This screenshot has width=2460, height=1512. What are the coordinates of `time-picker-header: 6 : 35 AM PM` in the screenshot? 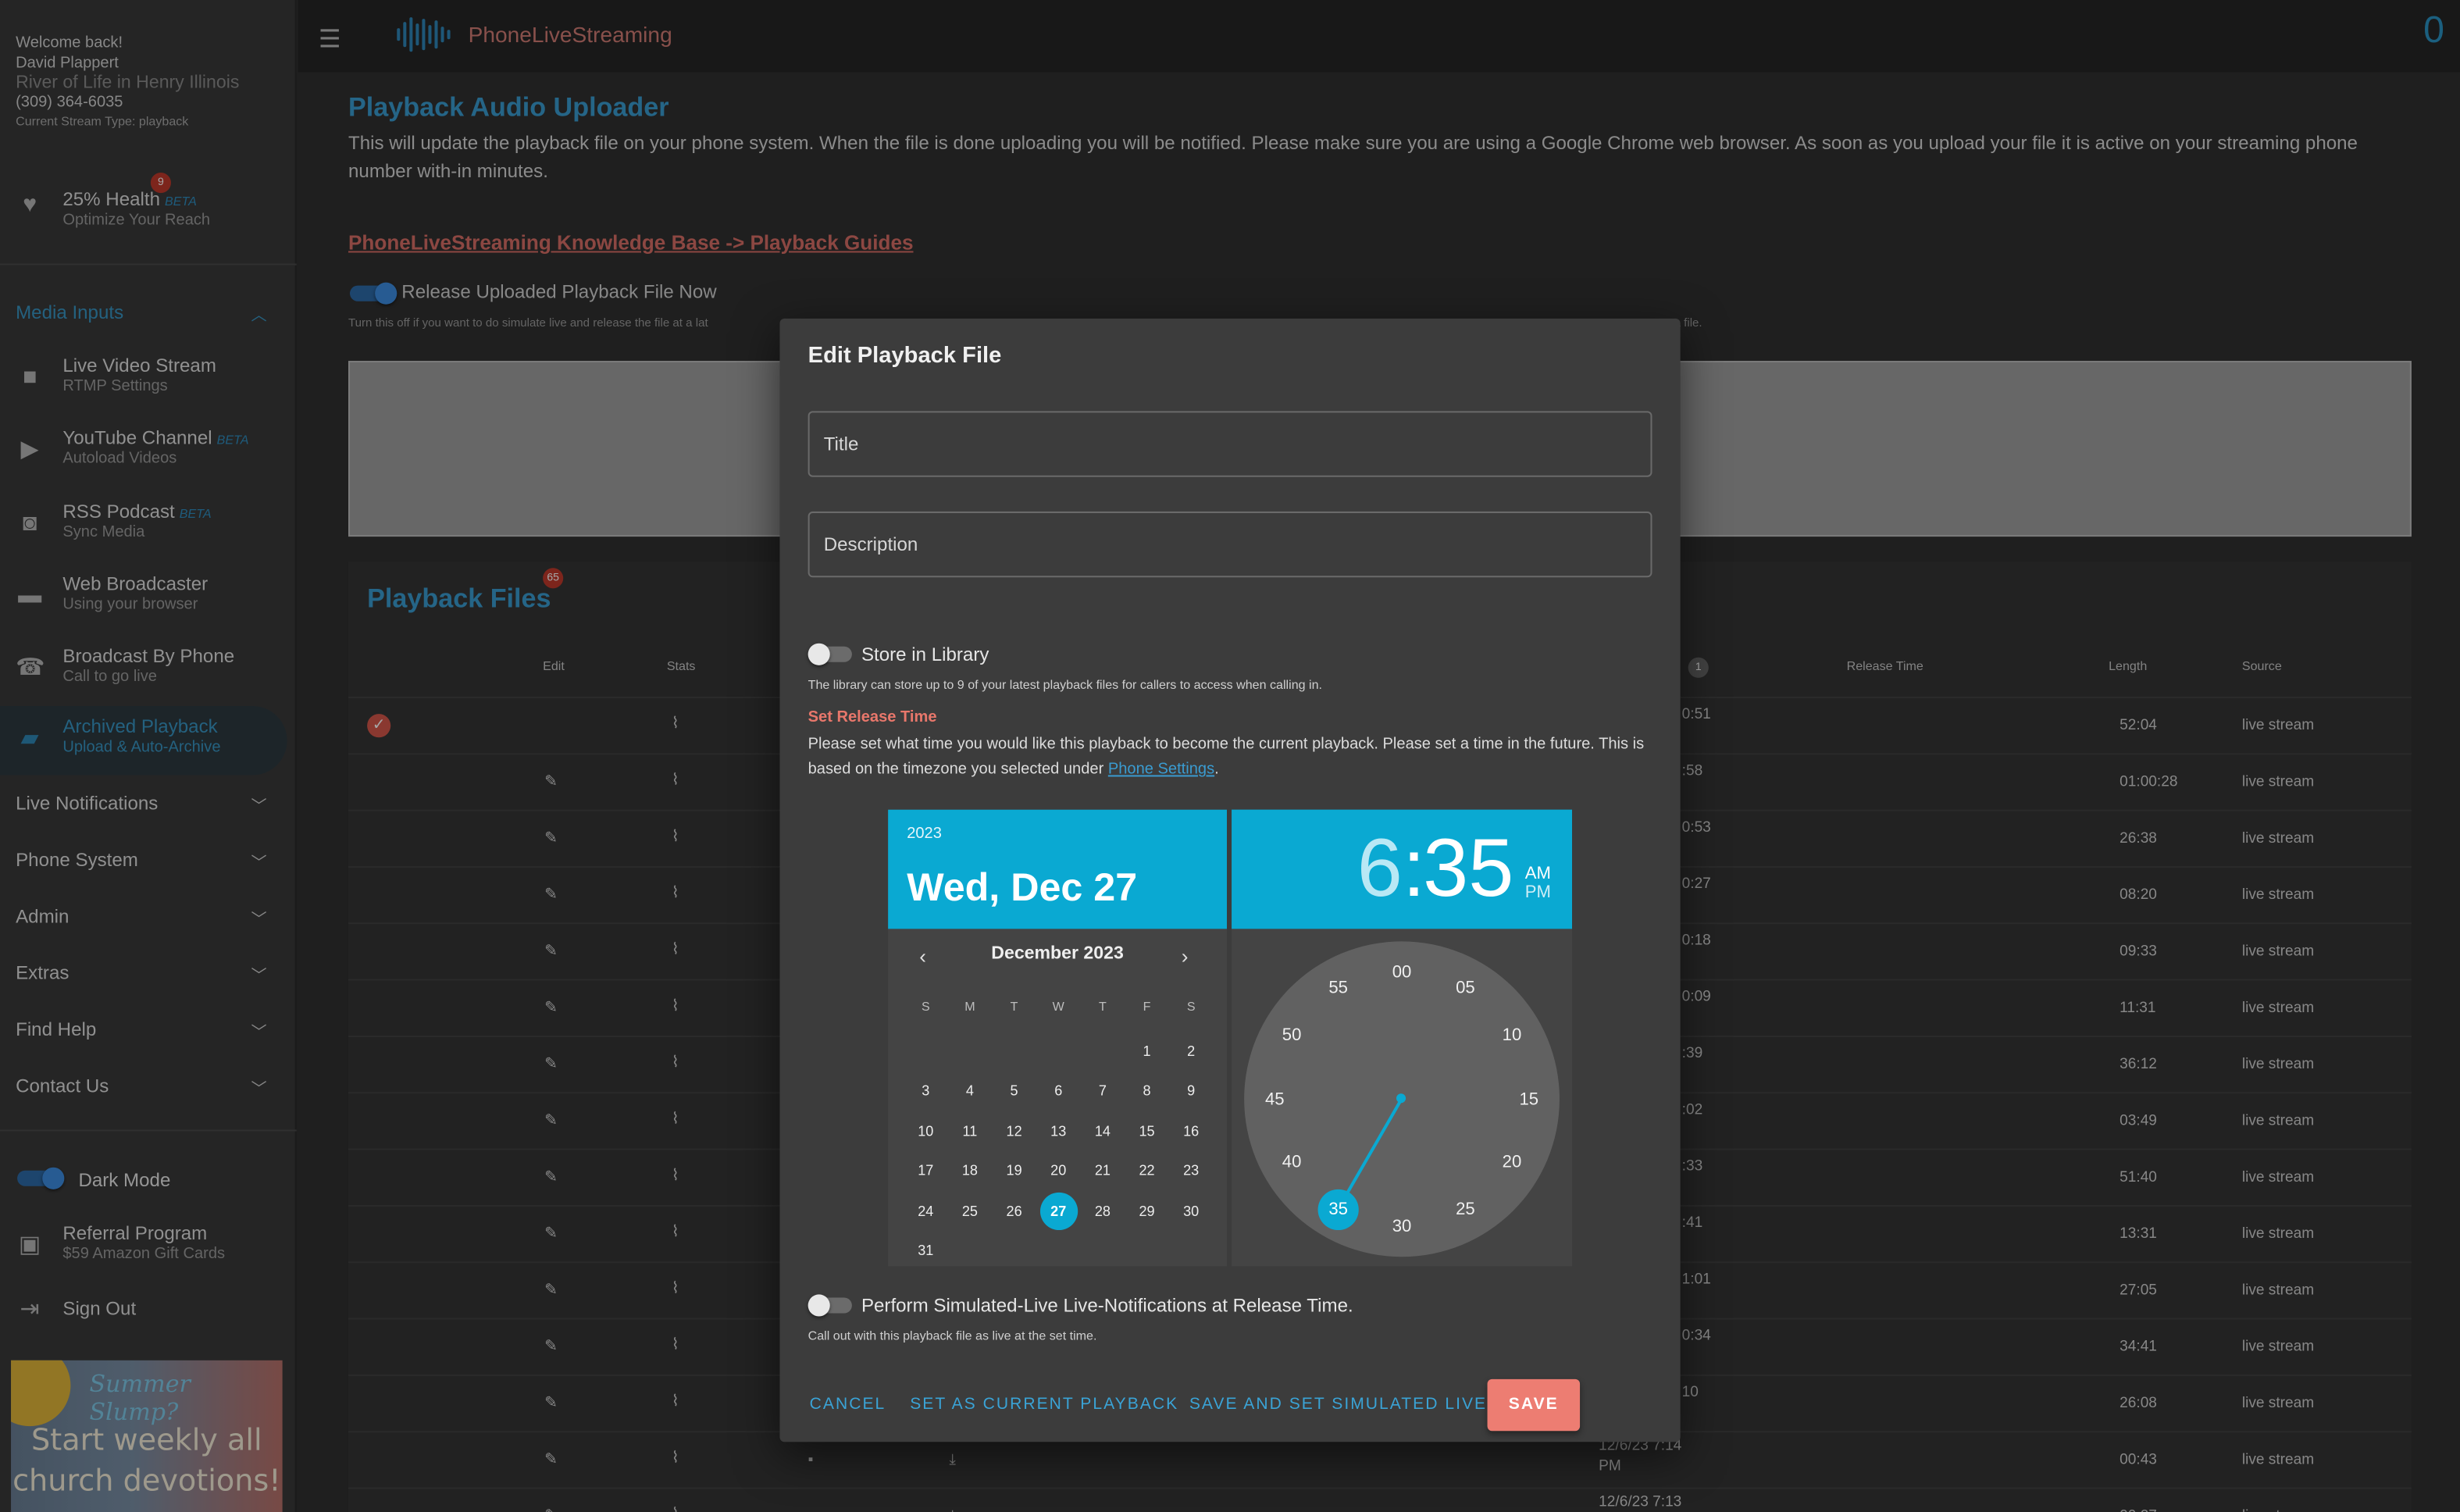 It's located at (1402, 869).